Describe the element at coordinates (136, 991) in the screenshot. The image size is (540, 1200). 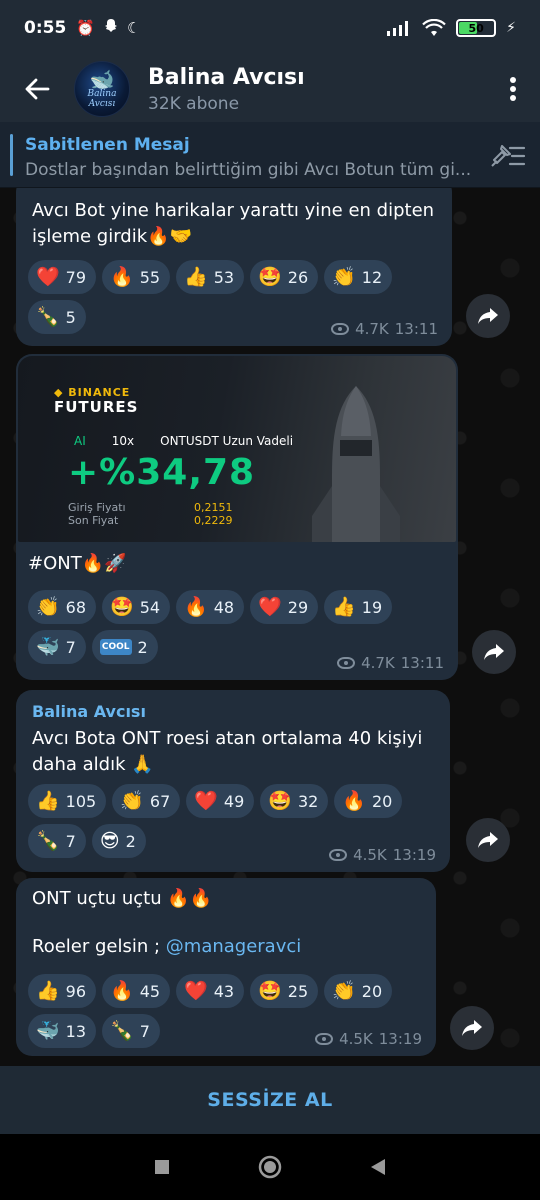
I see `reaction-chip: 🔥 45` at that location.